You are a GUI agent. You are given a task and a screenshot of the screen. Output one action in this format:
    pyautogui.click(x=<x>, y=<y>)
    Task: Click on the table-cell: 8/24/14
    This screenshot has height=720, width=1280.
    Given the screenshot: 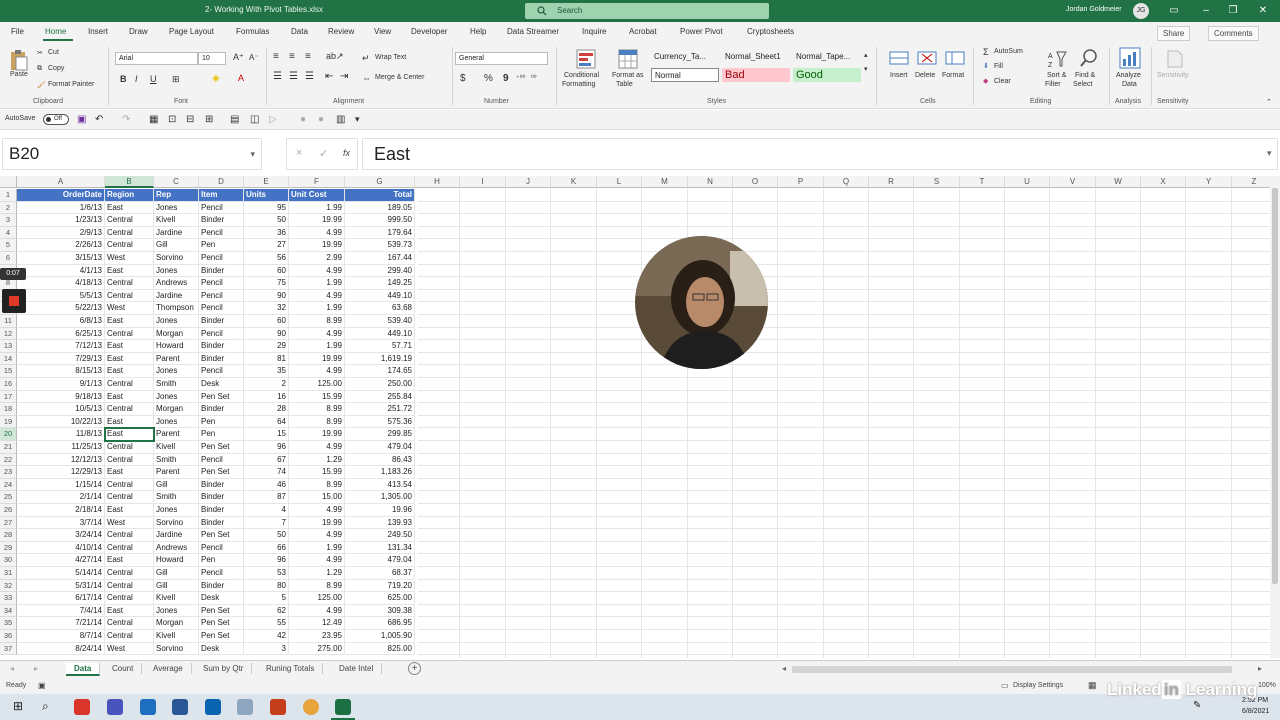 What is the action you would take?
    pyautogui.click(x=61, y=649)
    